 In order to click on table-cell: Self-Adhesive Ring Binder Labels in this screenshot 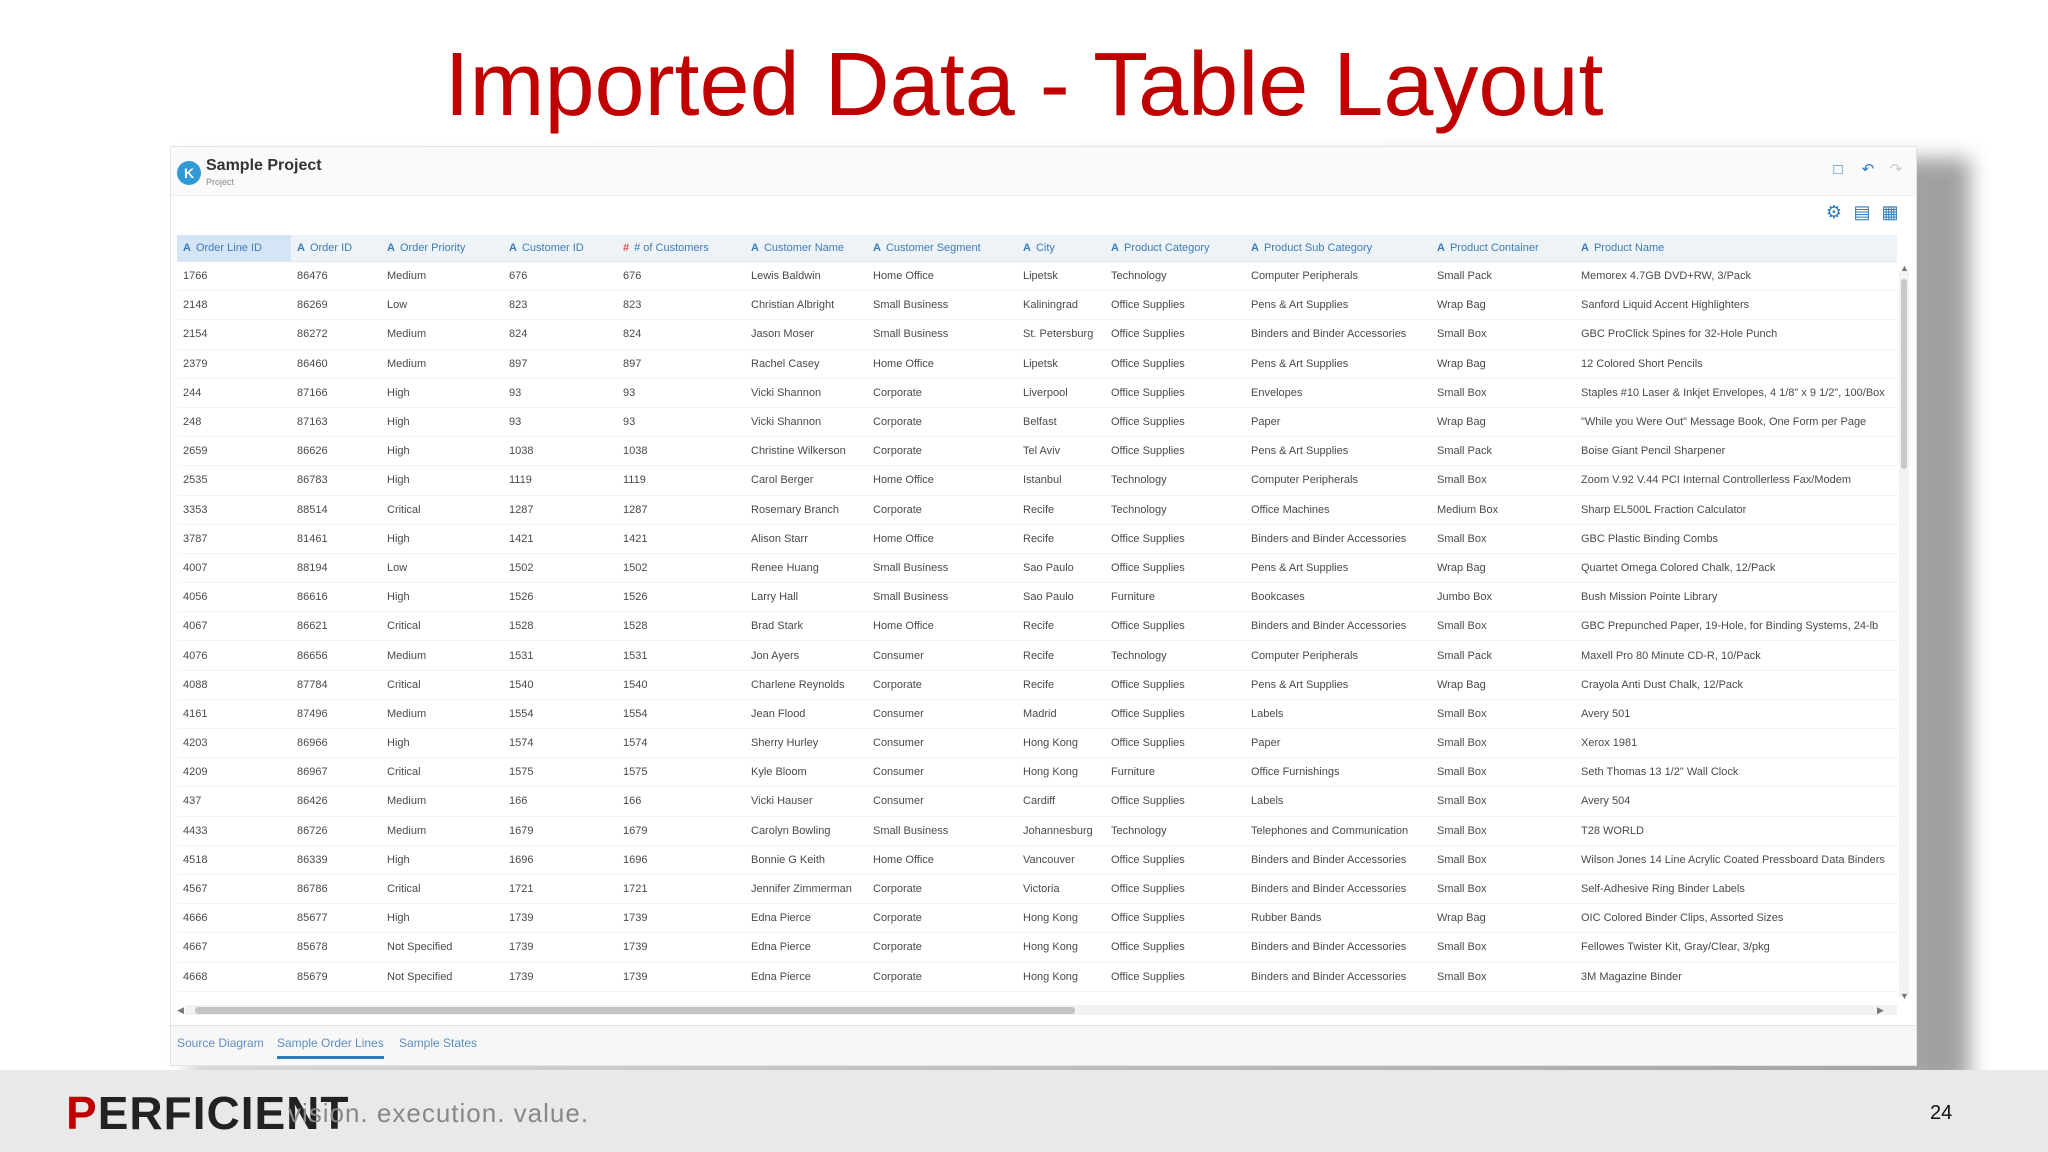, I will do `click(1736, 889)`.